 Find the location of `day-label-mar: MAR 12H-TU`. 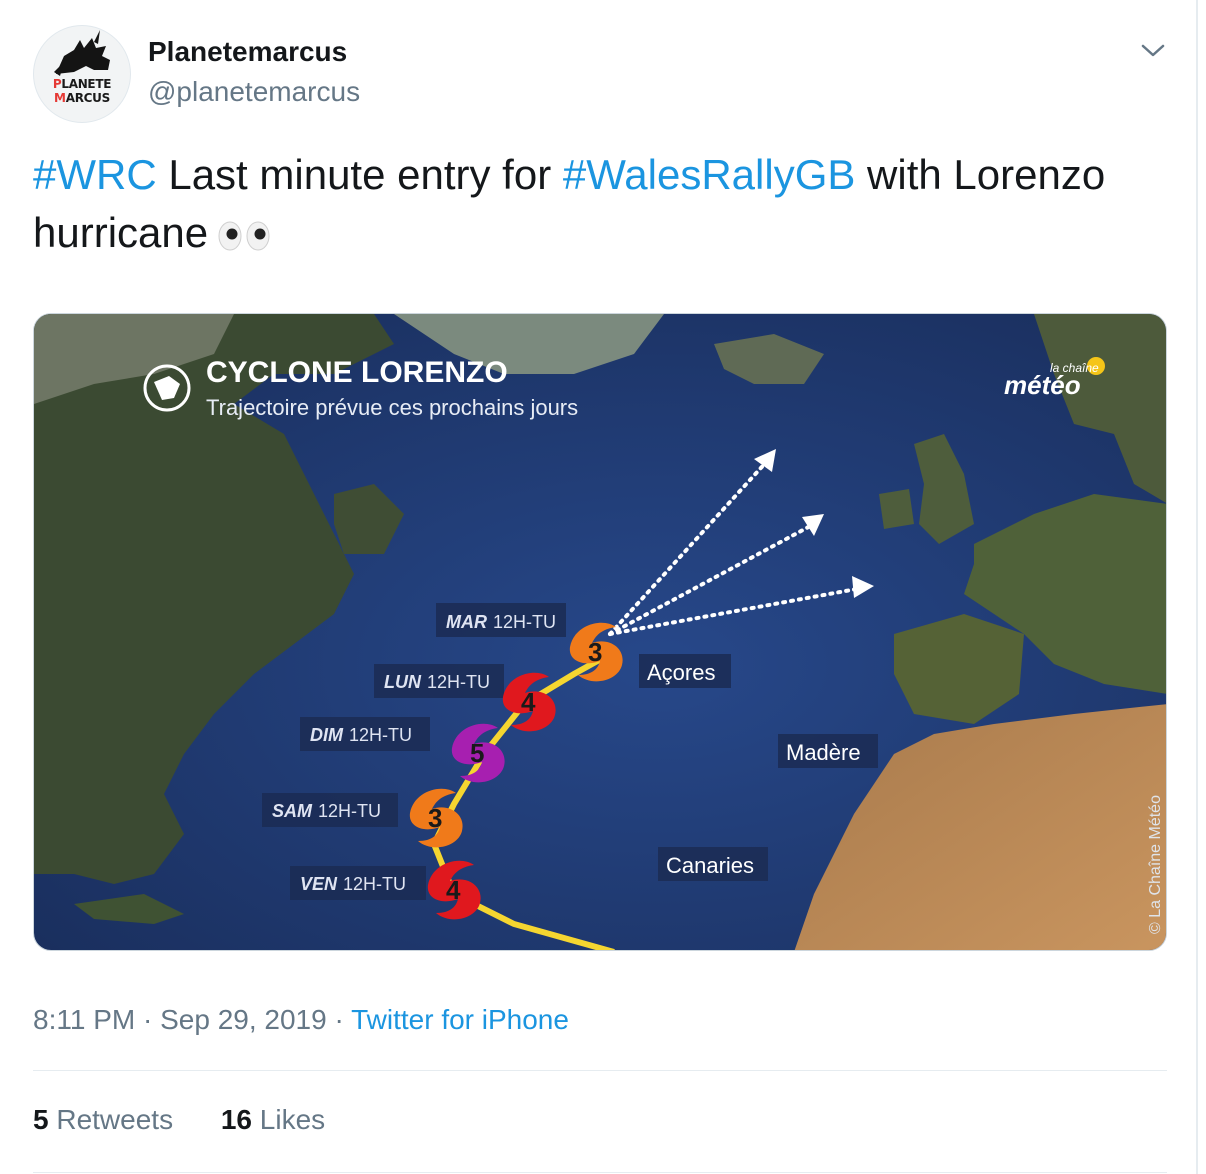

day-label-mar: MAR 12H-TU is located at coordinates (501, 622).